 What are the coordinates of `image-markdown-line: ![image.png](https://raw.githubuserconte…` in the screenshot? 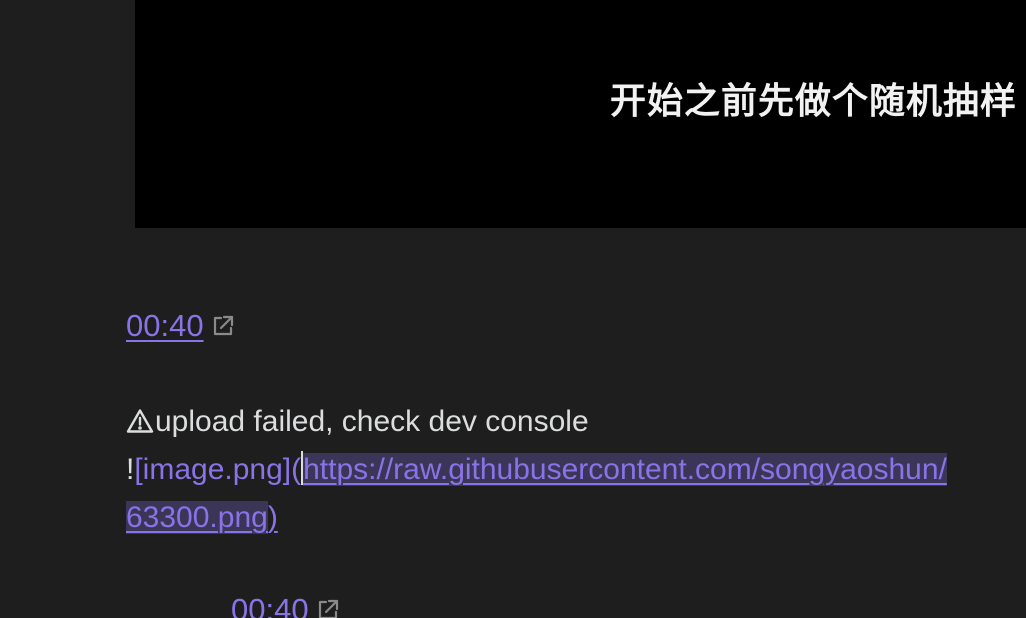 It's located at (536, 470).